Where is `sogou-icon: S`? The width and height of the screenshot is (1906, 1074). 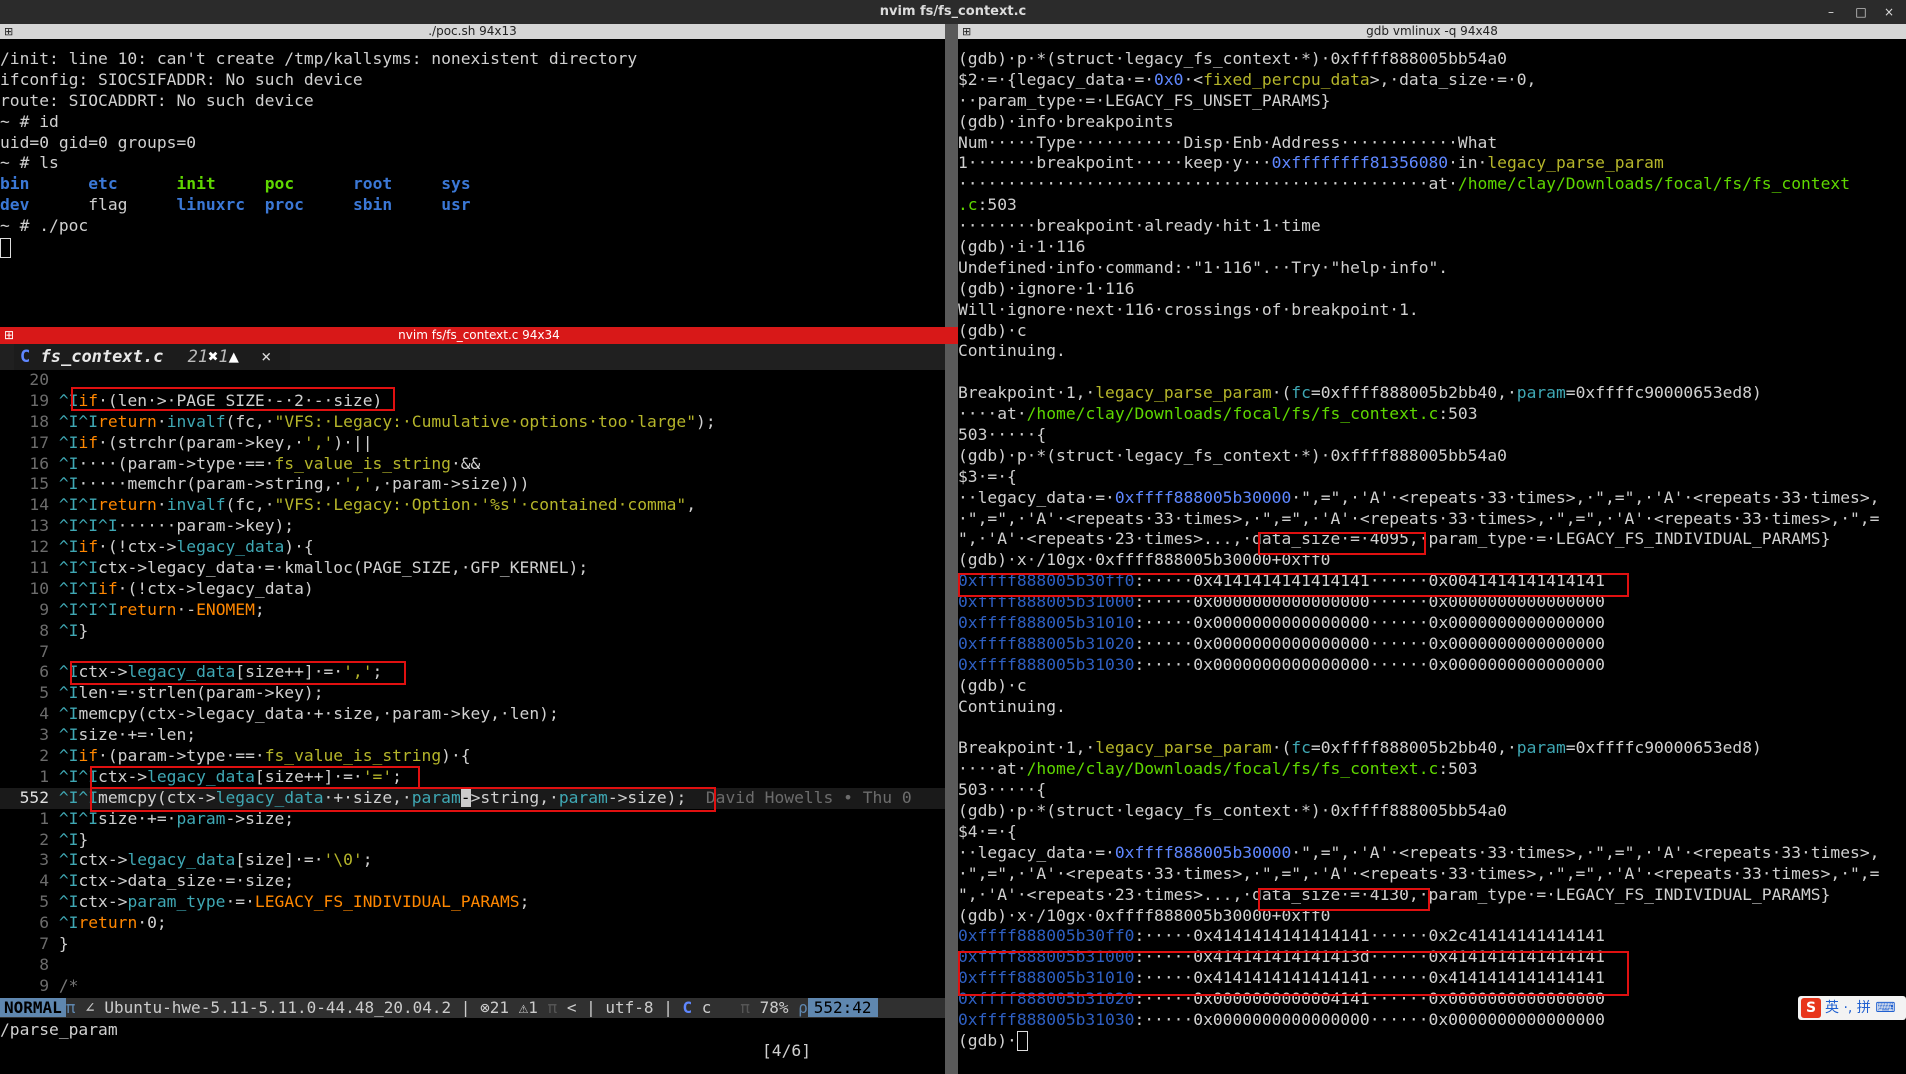 sogou-icon: S is located at coordinates (1811, 1008).